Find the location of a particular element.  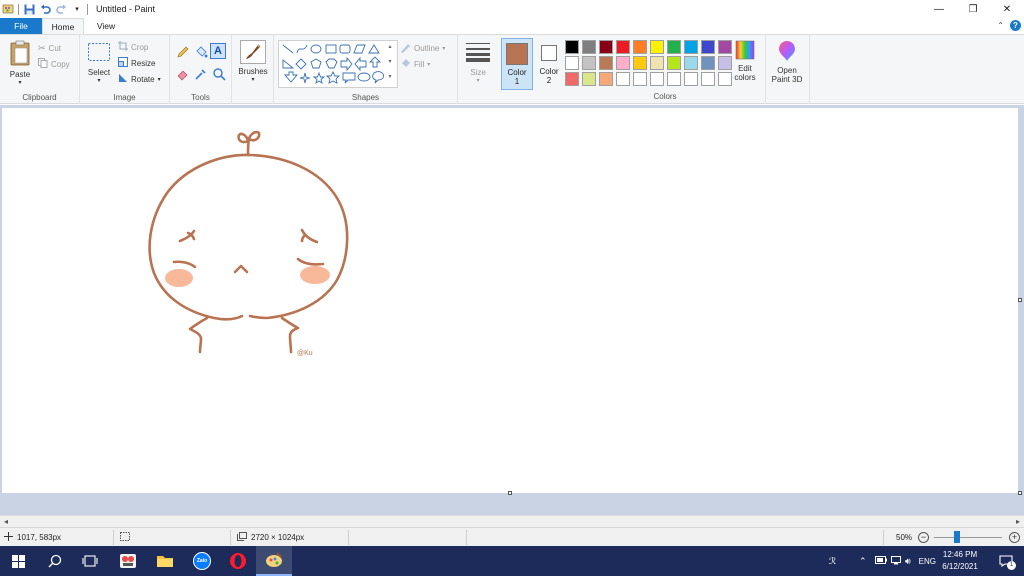

taskbar-opera is located at coordinates (238, 561).